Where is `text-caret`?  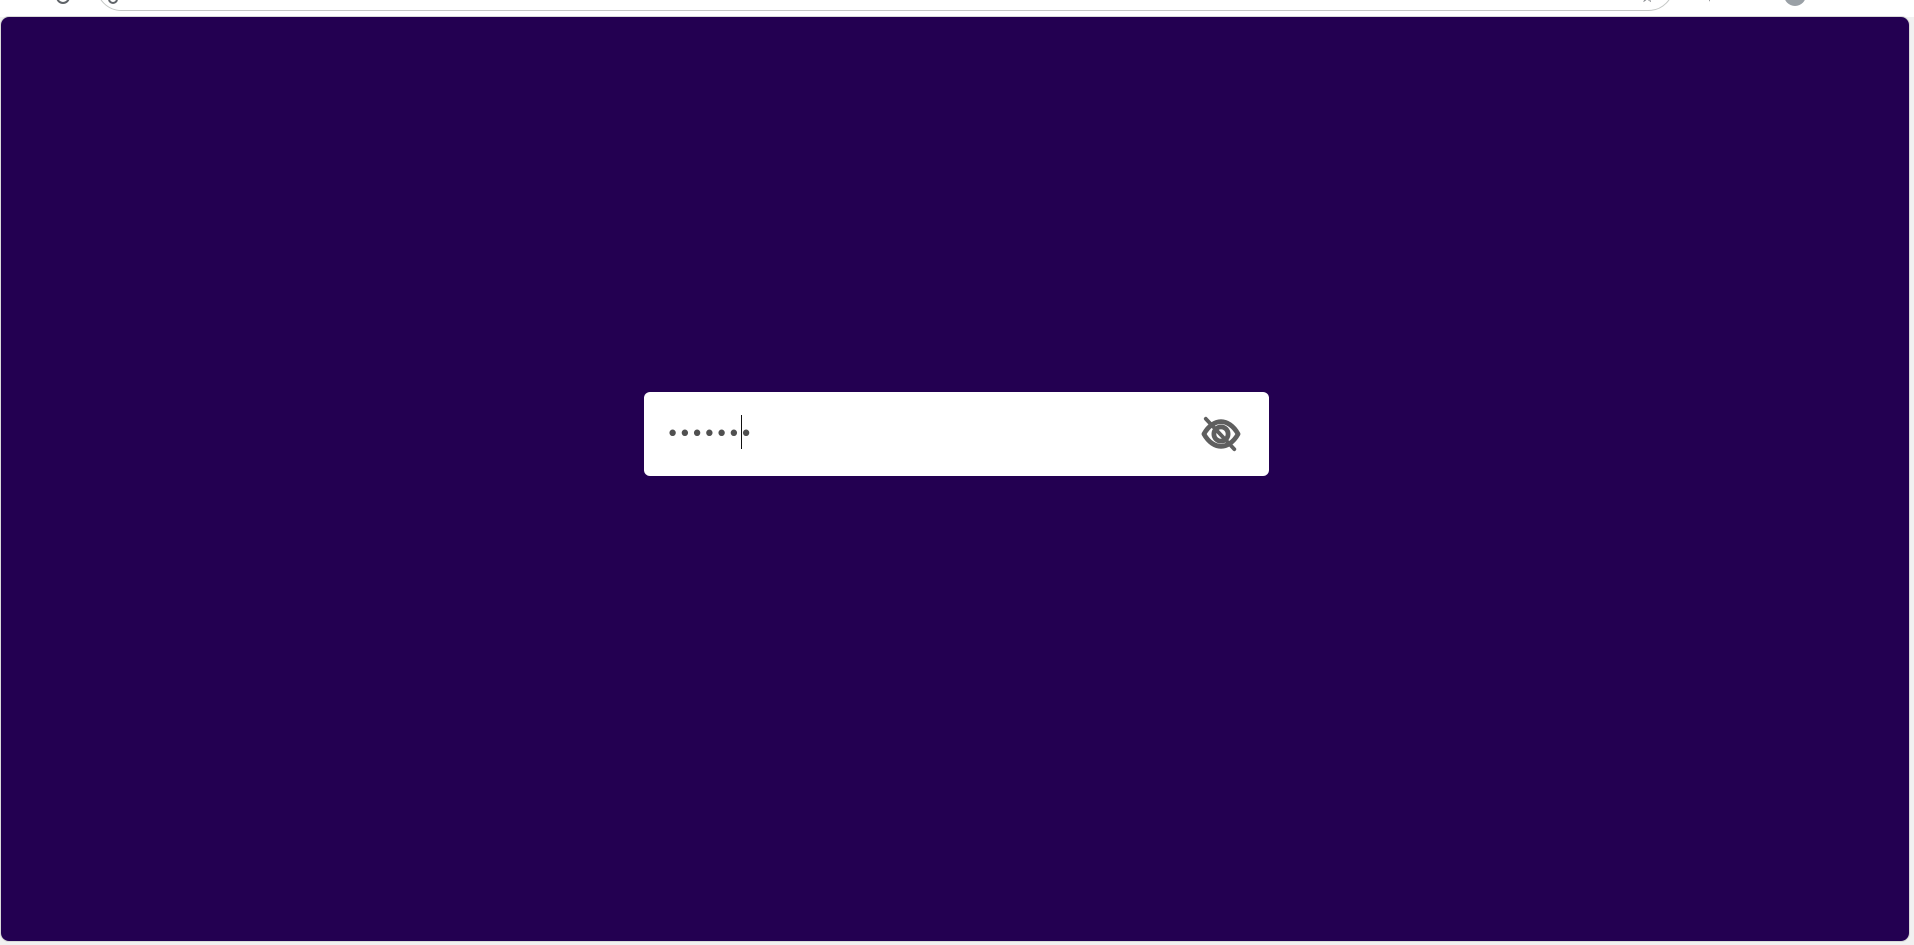
text-caret is located at coordinates (741, 432).